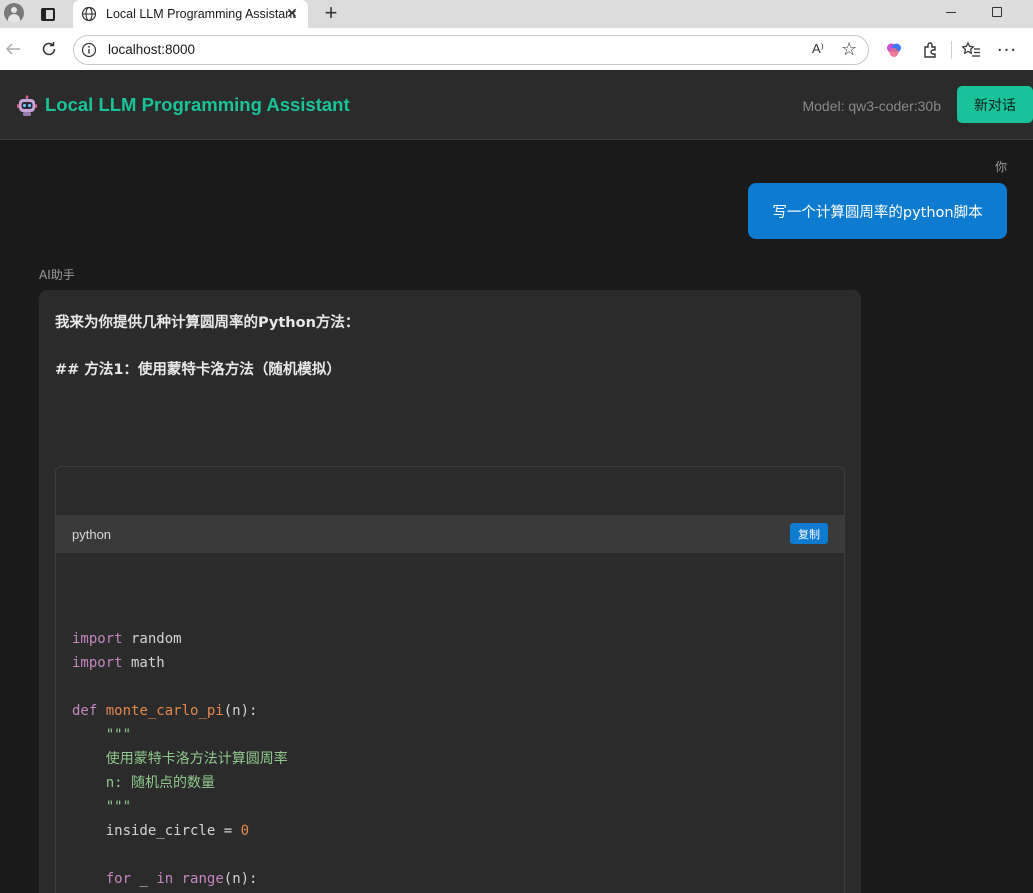 The width and height of the screenshot is (1033, 893). I want to click on toolbar-divider, so click(951, 50).